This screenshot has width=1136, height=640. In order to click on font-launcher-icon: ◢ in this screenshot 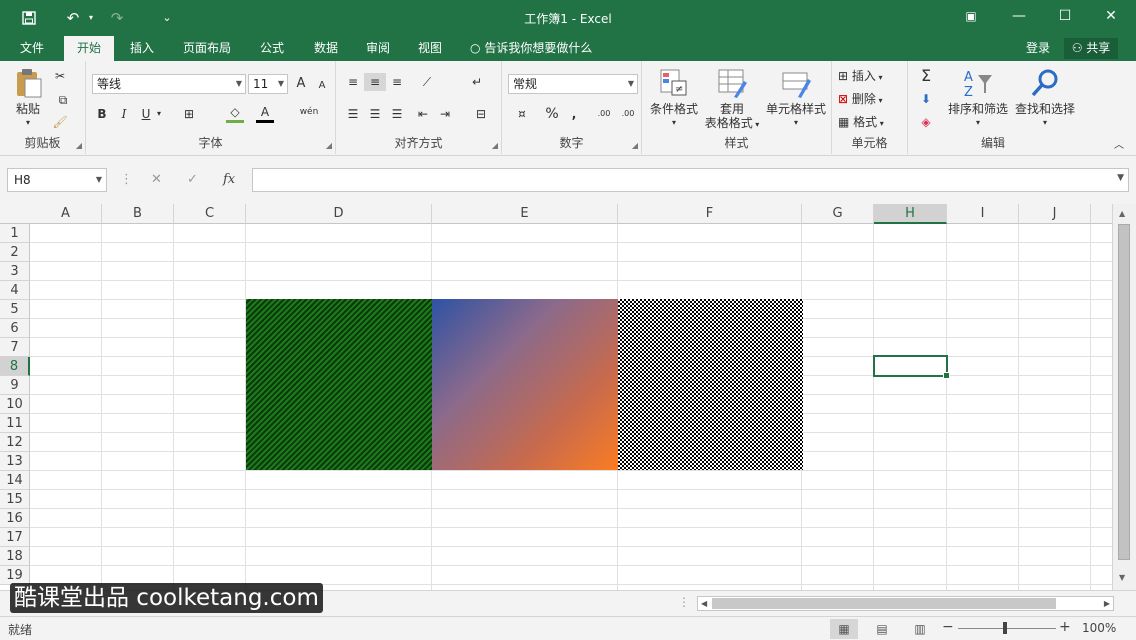, I will do `click(329, 145)`.